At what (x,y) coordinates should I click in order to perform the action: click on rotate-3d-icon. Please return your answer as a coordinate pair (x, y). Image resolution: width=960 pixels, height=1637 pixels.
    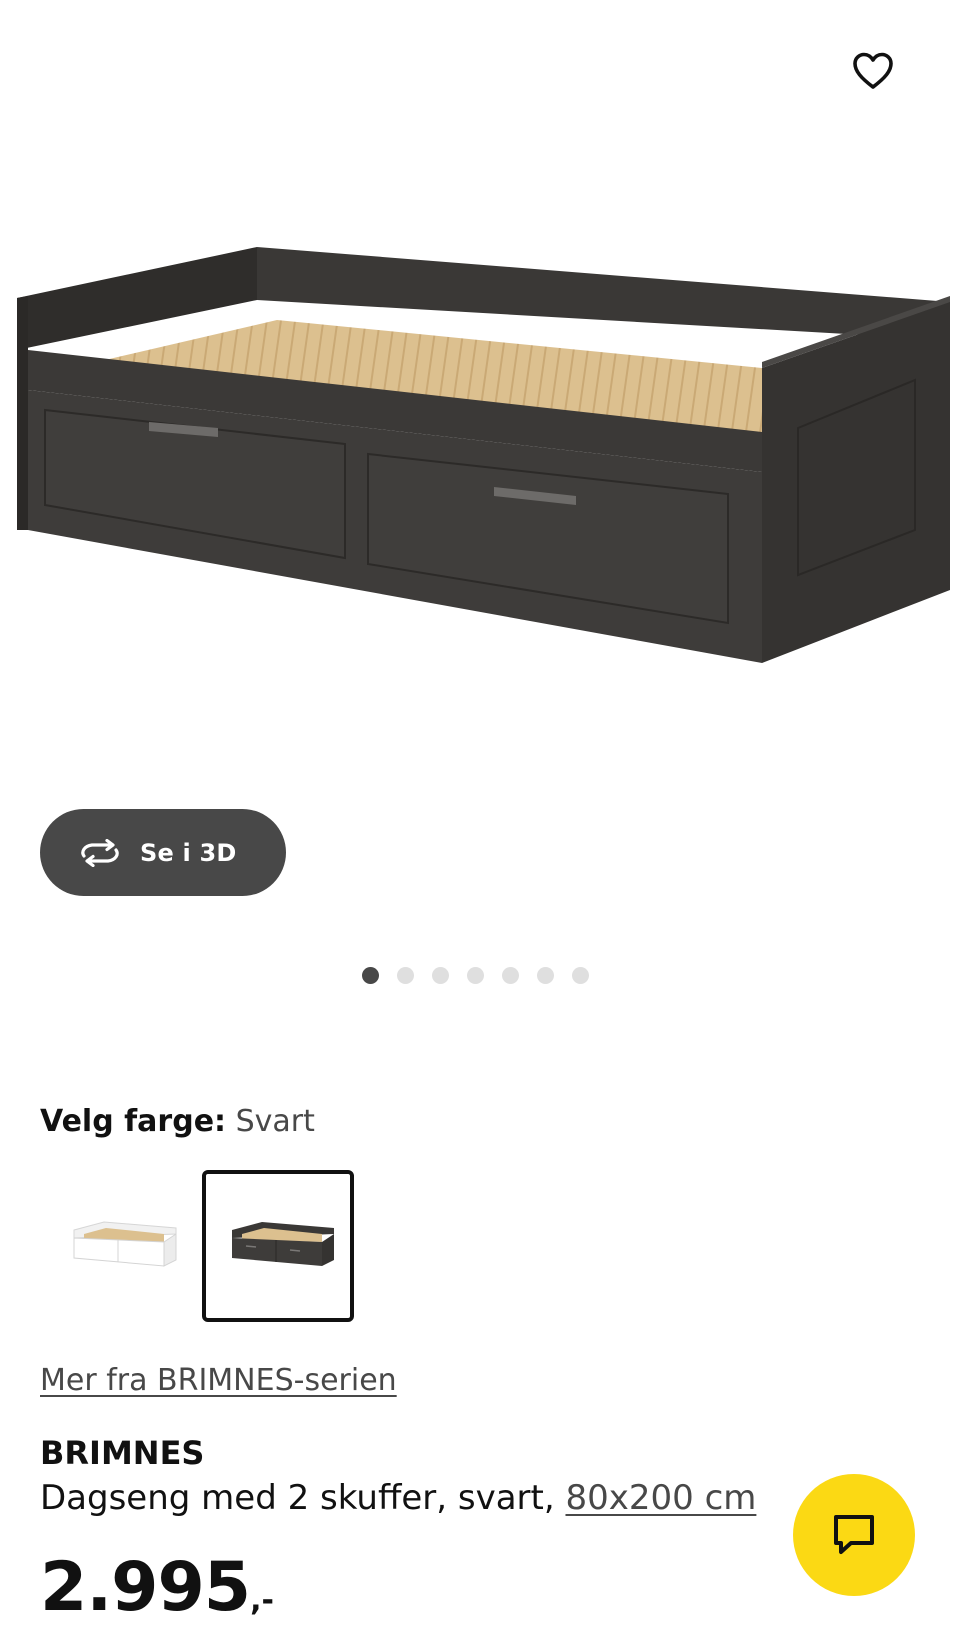
    Looking at the image, I should click on (100, 852).